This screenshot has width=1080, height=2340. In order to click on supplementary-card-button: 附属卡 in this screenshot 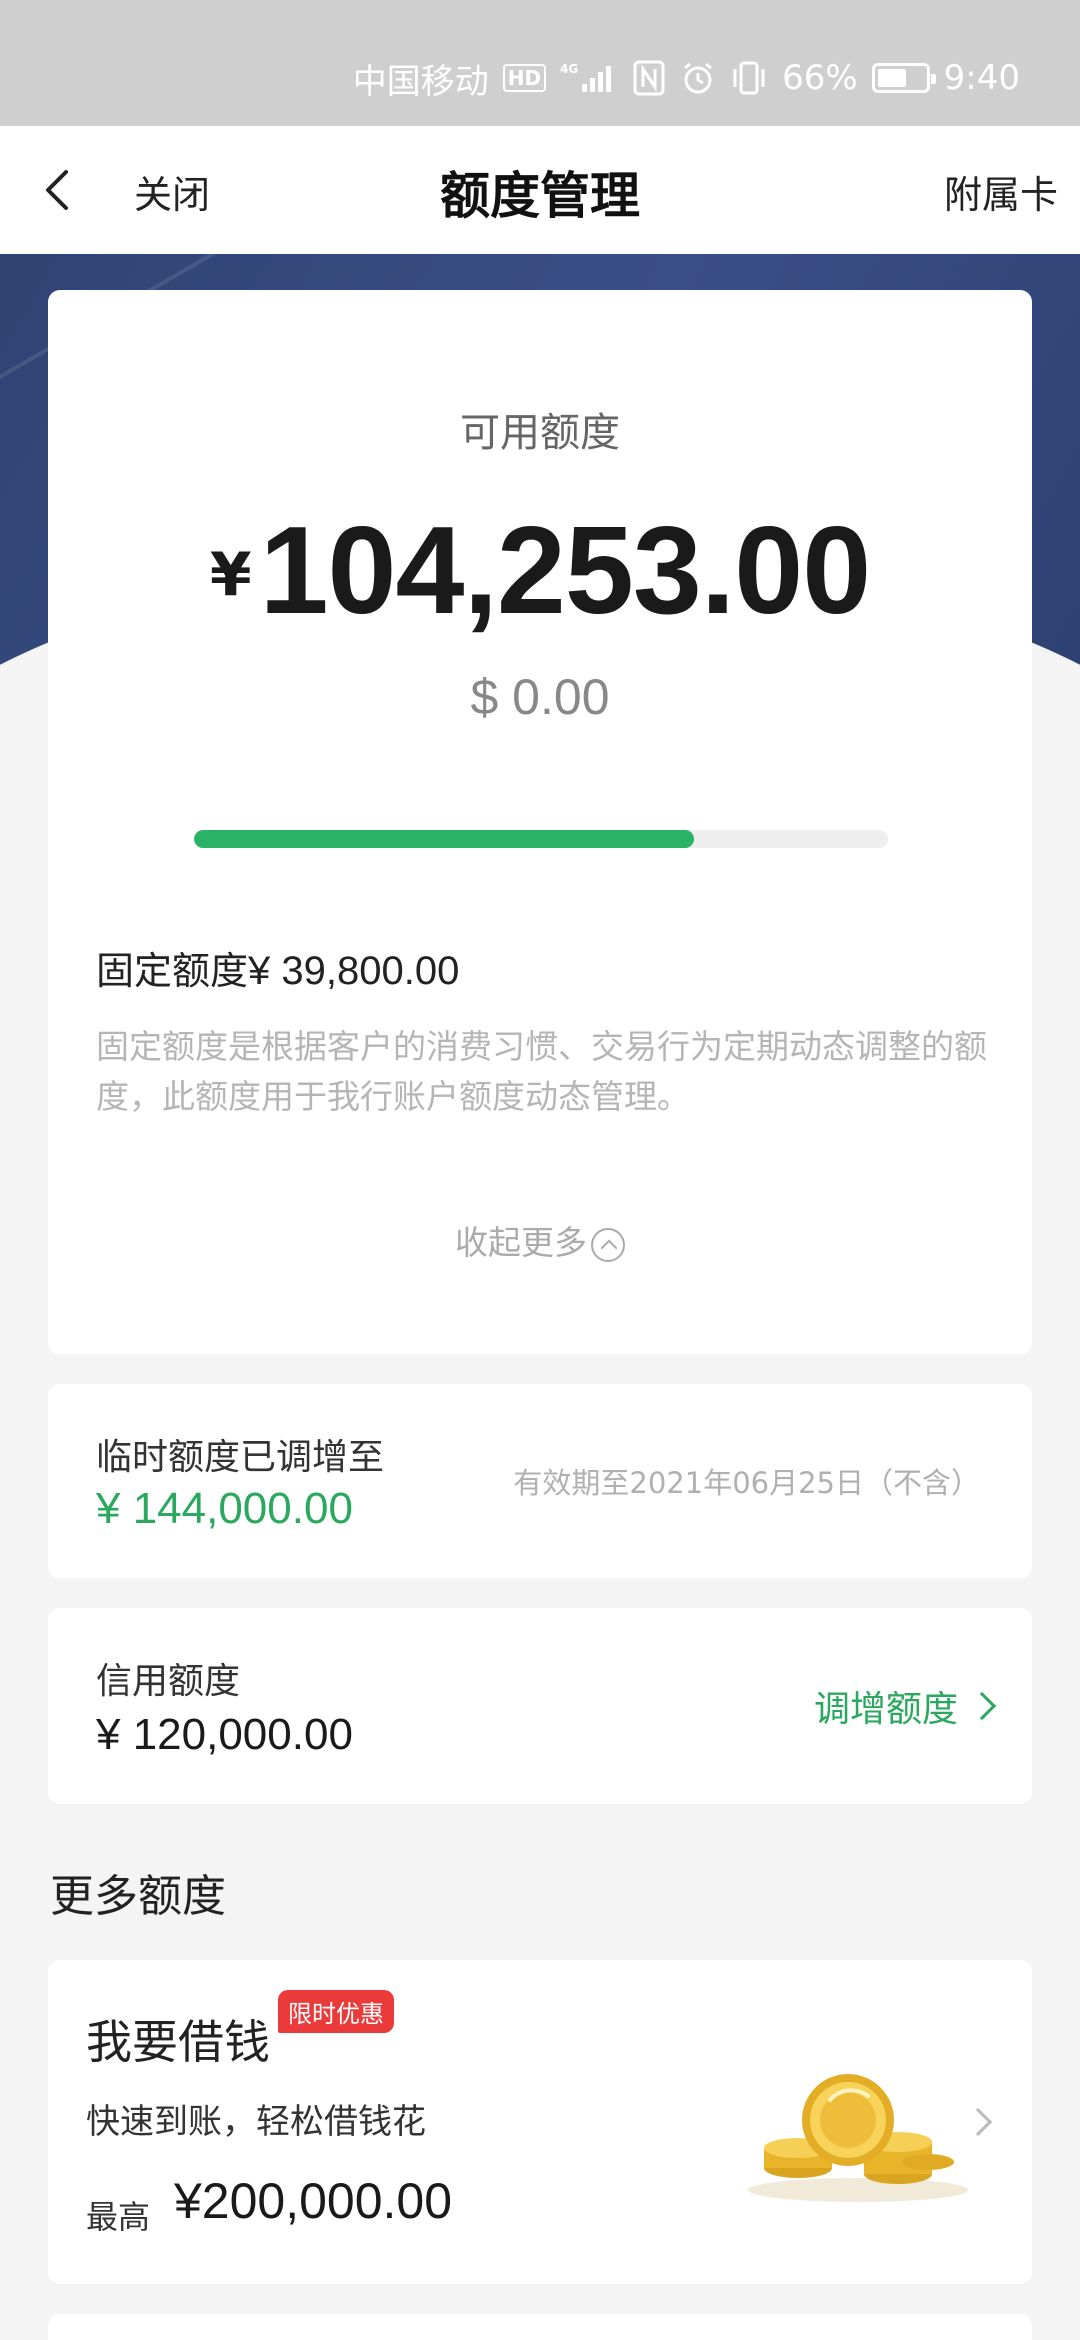, I will do `click(1001, 191)`.